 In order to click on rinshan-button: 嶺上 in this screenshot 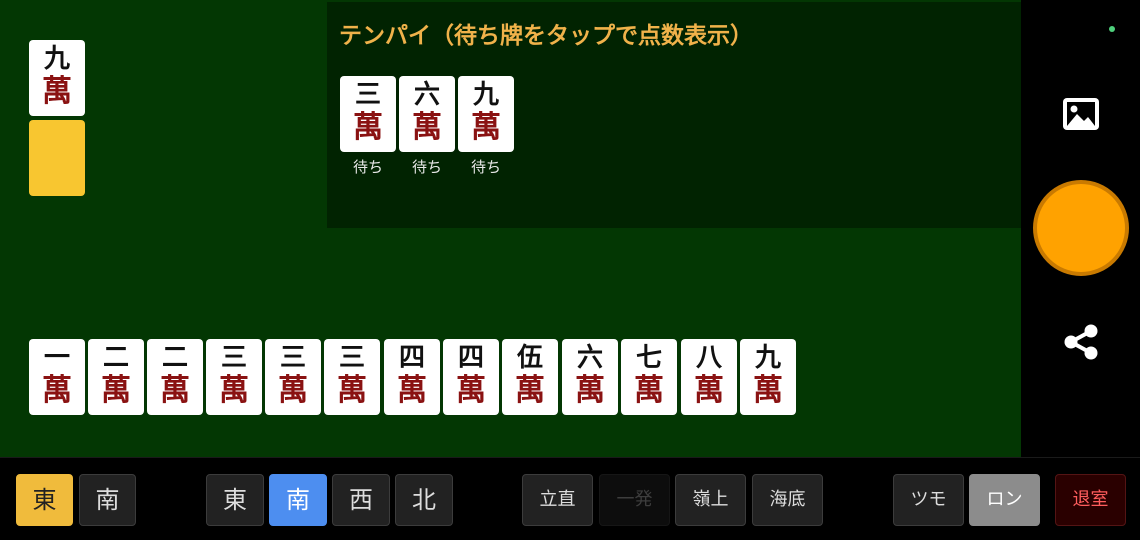, I will do `click(710, 500)`.